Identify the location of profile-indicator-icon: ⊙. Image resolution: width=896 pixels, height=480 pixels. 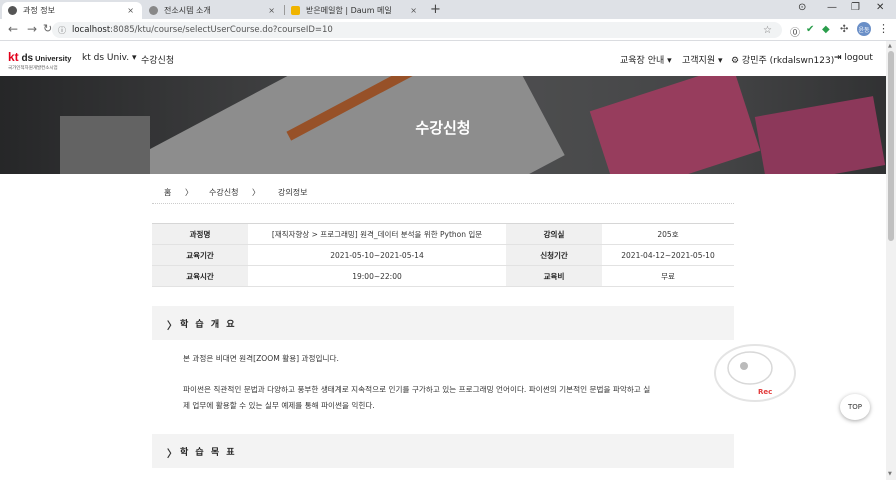
(802, 7).